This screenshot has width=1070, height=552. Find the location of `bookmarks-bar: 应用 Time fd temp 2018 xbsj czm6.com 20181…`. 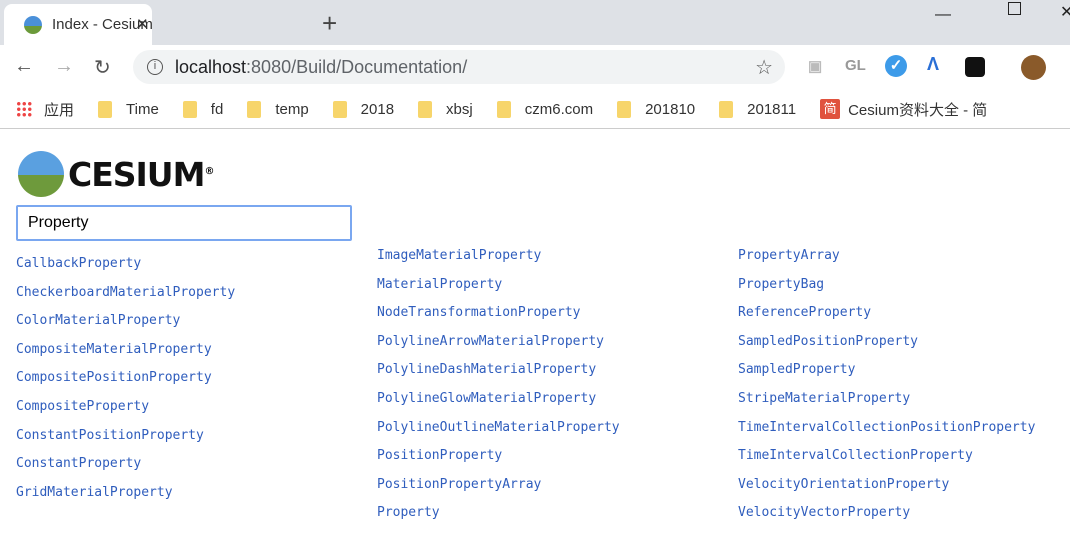

bookmarks-bar: 应用 Time fd temp 2018 xbsj czm6.com 20181… is located at coordinates (535, 109).